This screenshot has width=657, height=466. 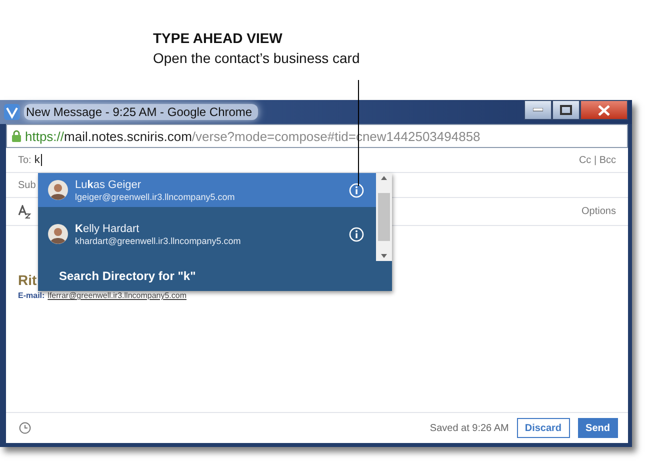 What do you see at coordinates (31, 295) in the screenshot?
I see `email-label: E-mail:` at bounding box center [31, 295].